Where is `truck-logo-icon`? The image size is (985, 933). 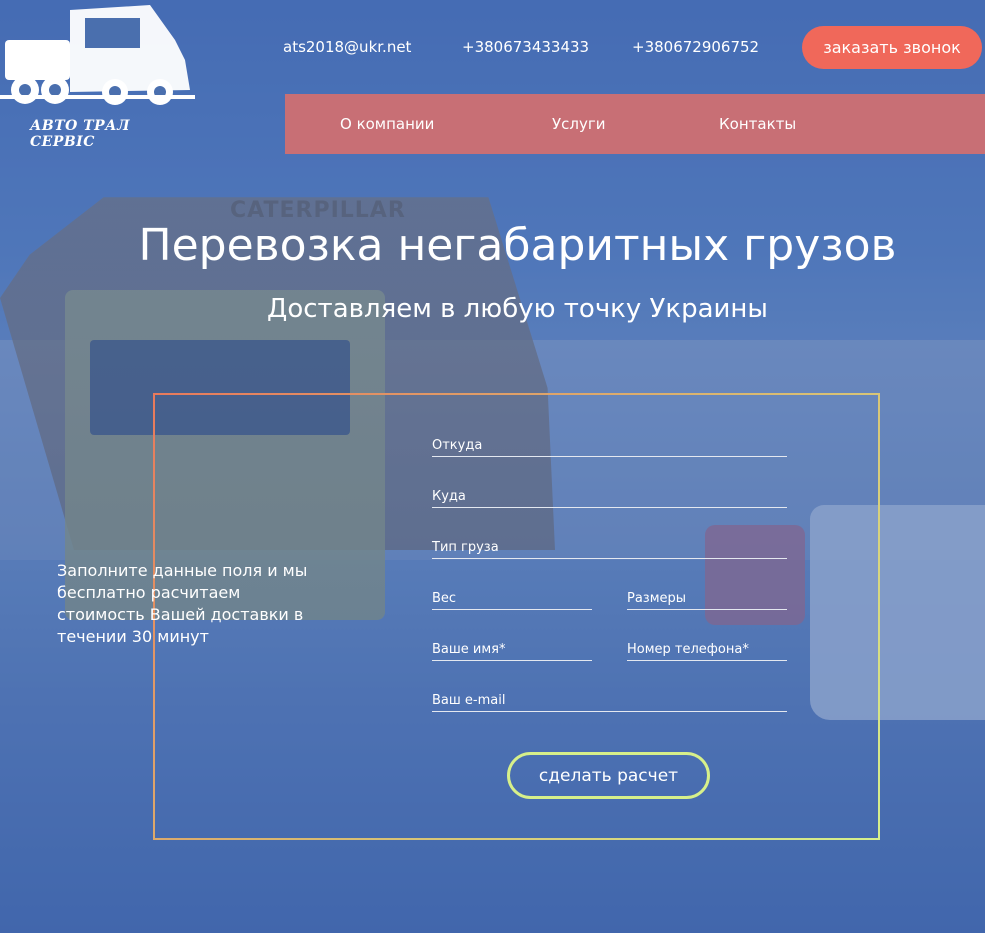 truck-logo-icon is located at coordinates (97, 55).